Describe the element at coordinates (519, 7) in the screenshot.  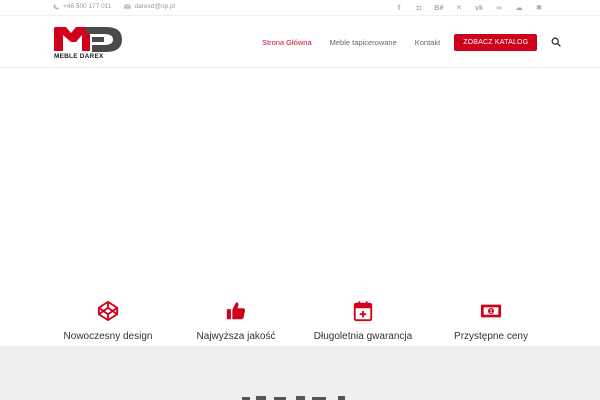
I see `soundcloud-icon: ☁` at that location.